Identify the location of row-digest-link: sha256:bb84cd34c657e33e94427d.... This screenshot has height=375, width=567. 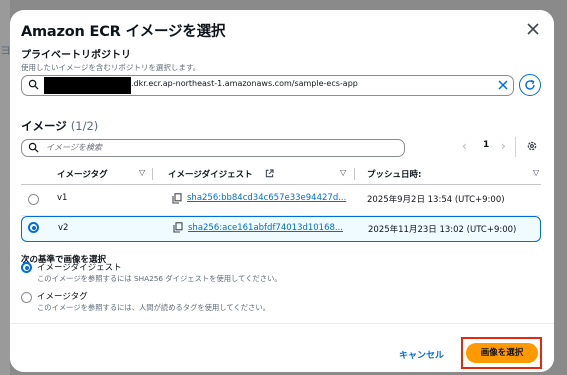
(266, 198).